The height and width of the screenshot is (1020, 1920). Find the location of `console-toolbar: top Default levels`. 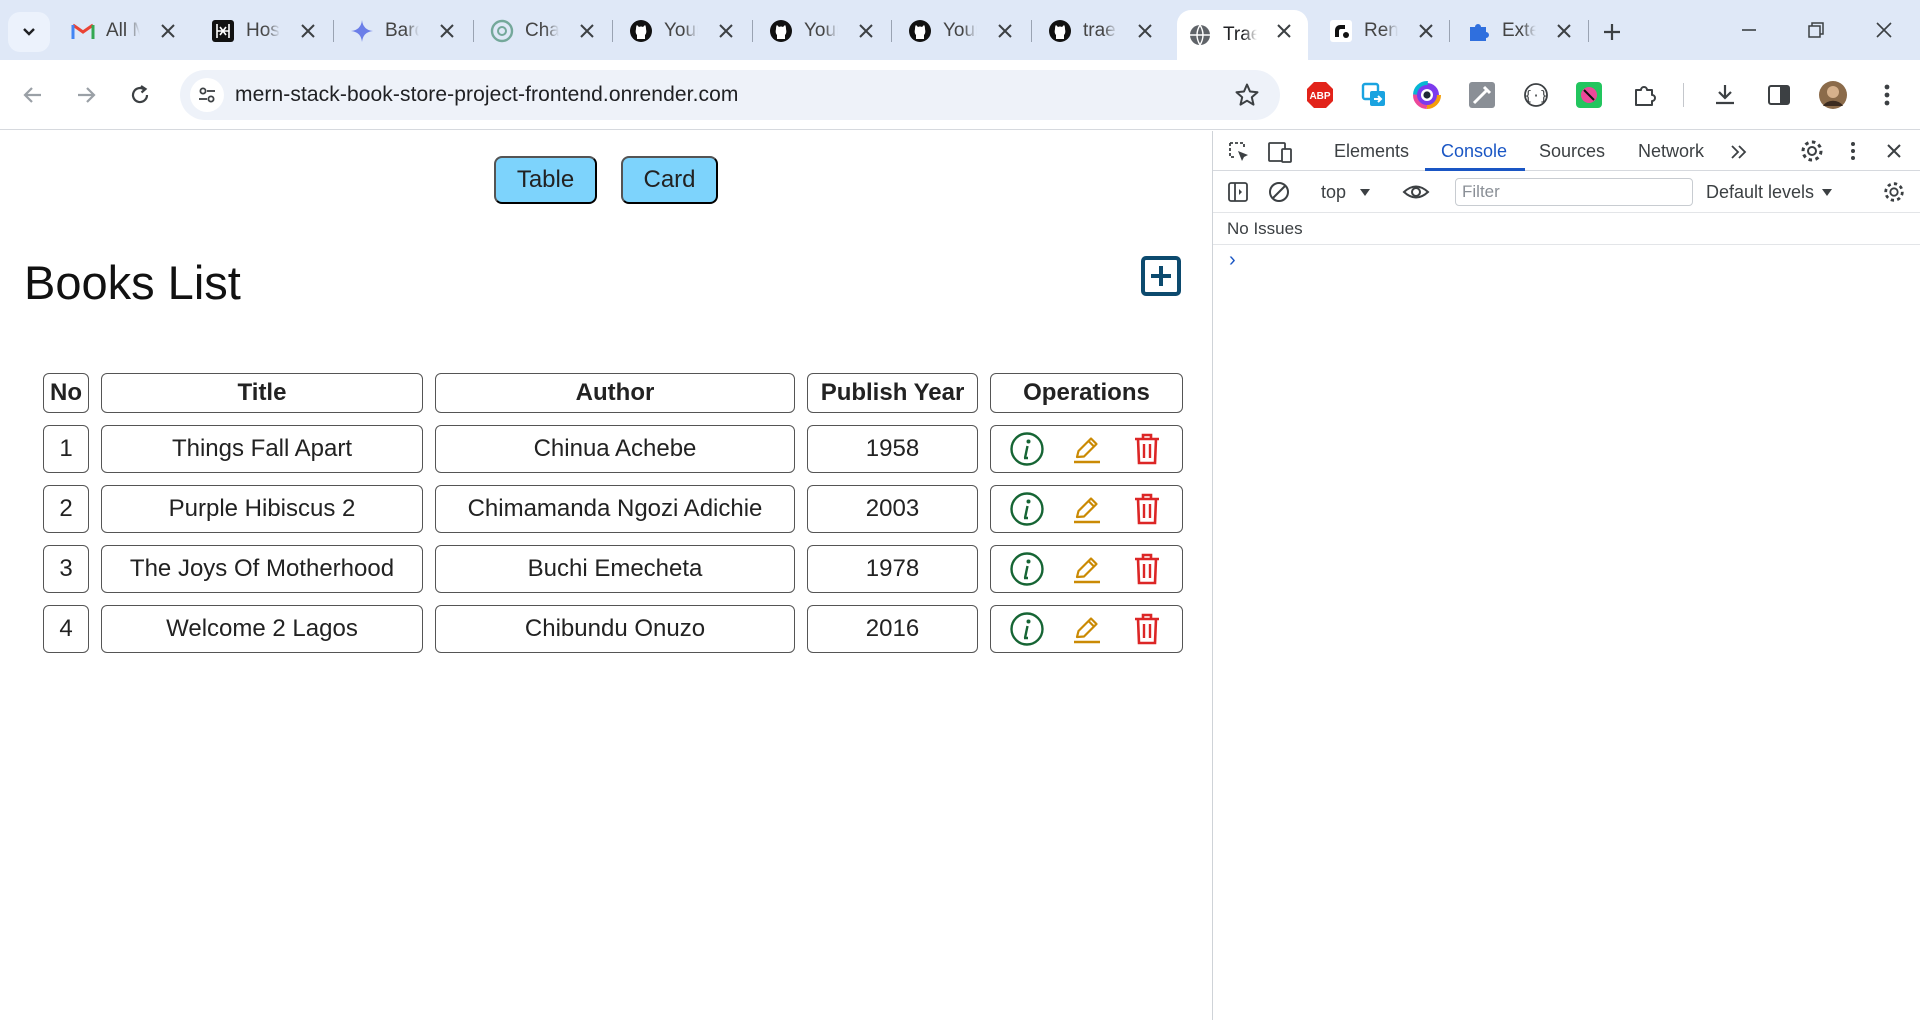

console-toolbar: top Default levels is located at coordinates (1566, 192).